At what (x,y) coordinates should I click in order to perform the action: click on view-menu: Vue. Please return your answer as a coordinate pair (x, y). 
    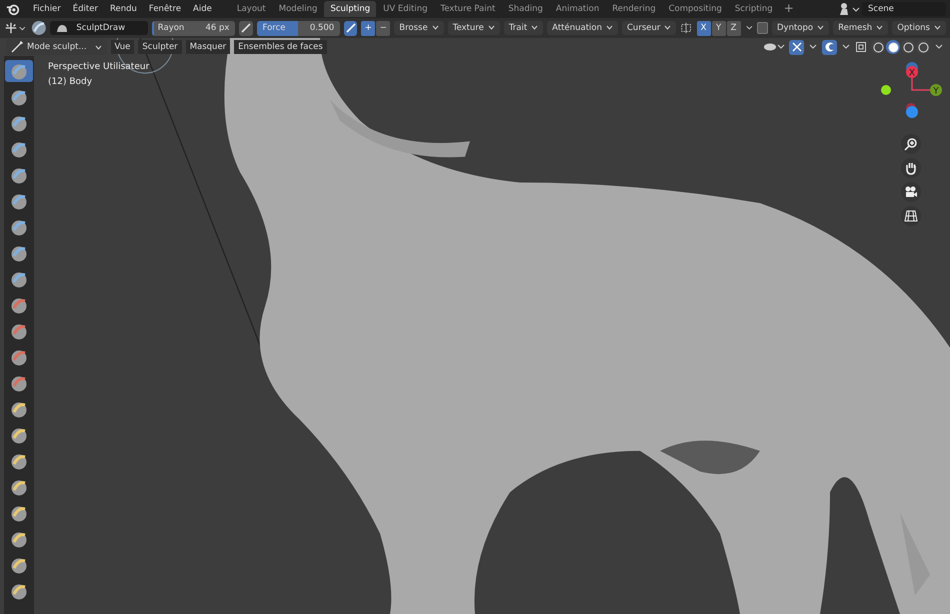
    Looking at the image, I should click on (122, 47).